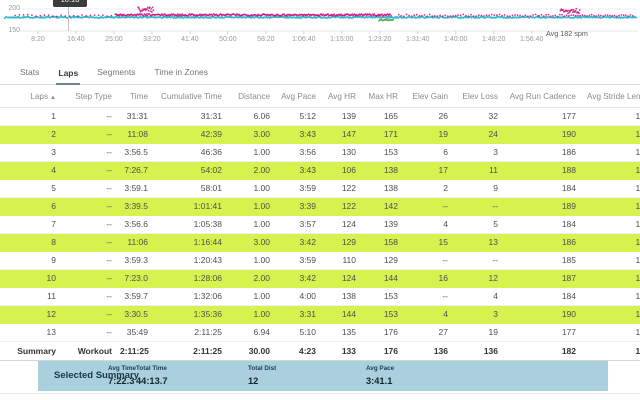  I want to click on lap-cell: 144, so click(385, 278).